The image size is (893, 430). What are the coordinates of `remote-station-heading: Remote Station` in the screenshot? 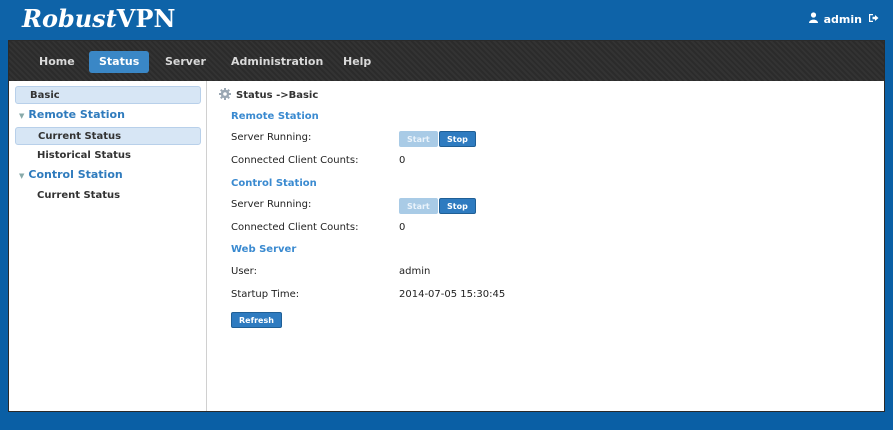 It's located at (275, 116).